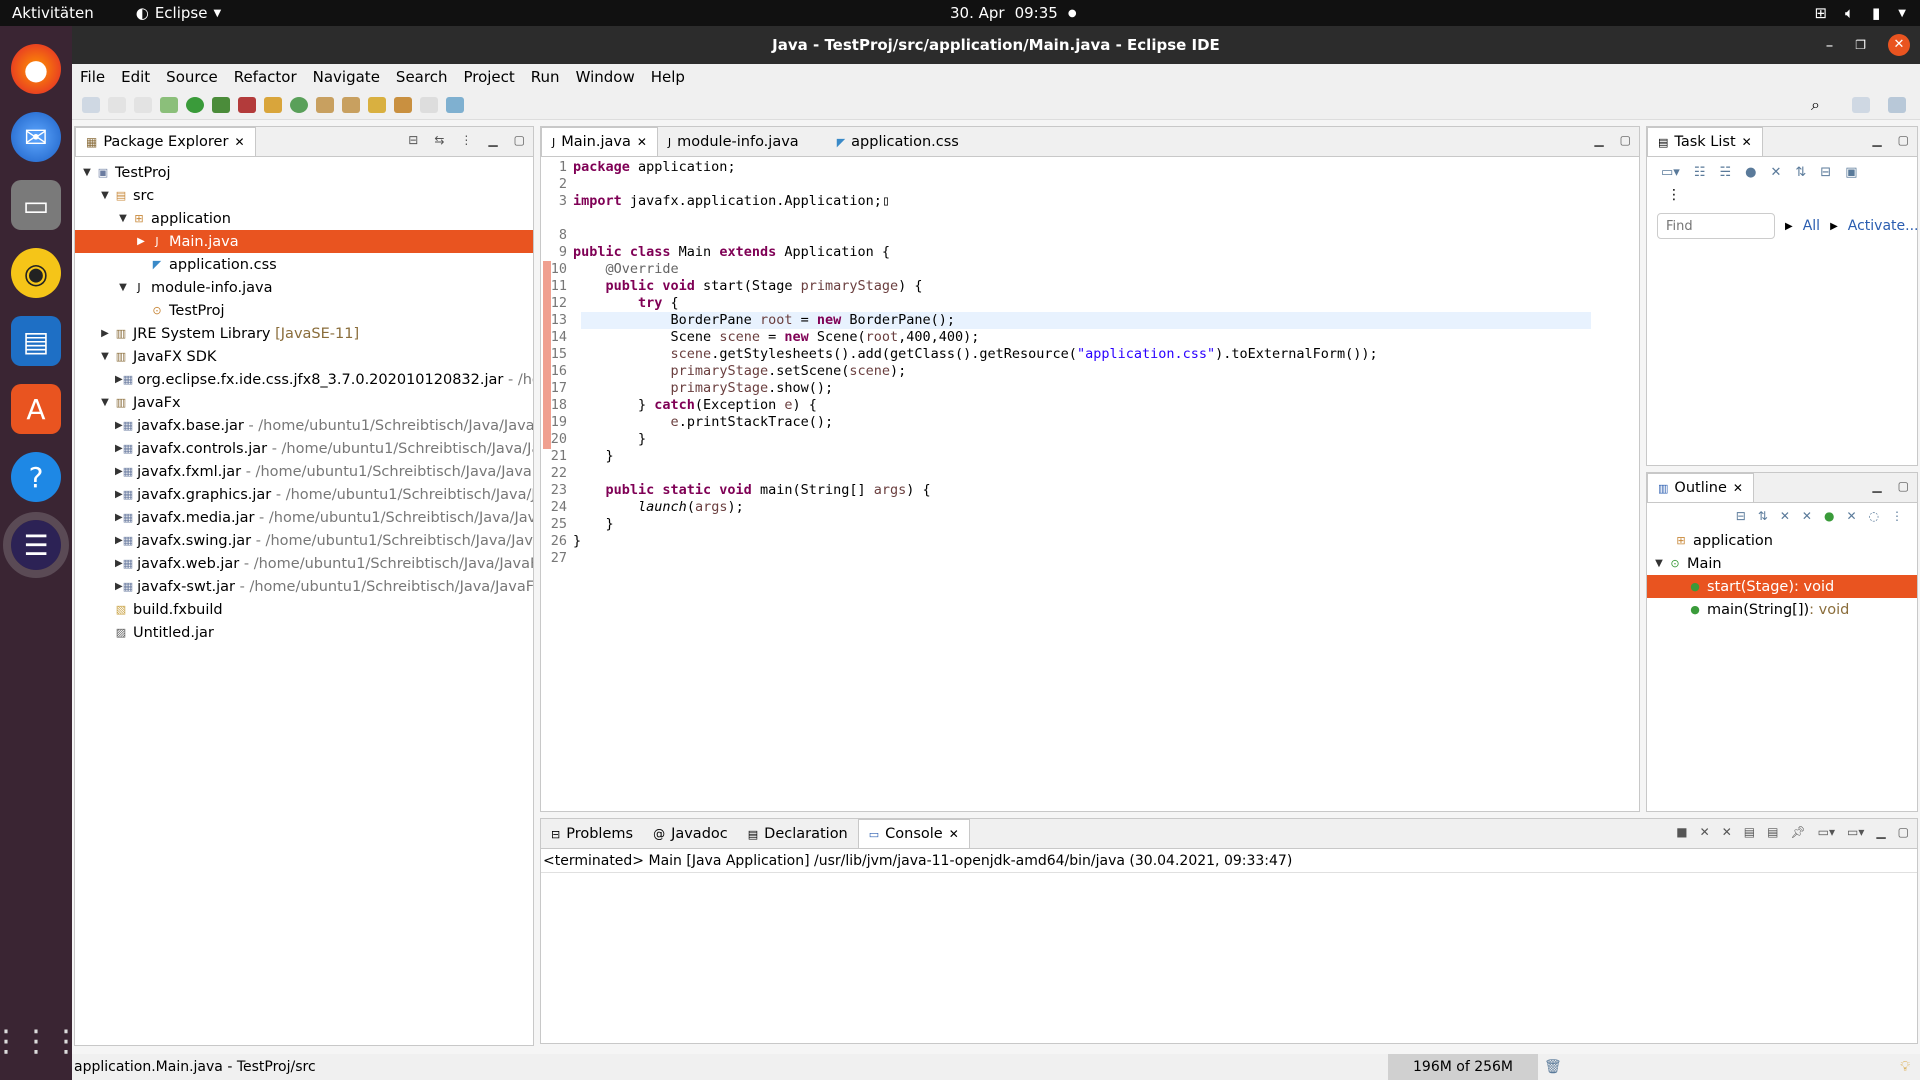  I want to click on word-wrap-icon: ▤, so click(1772, 832).